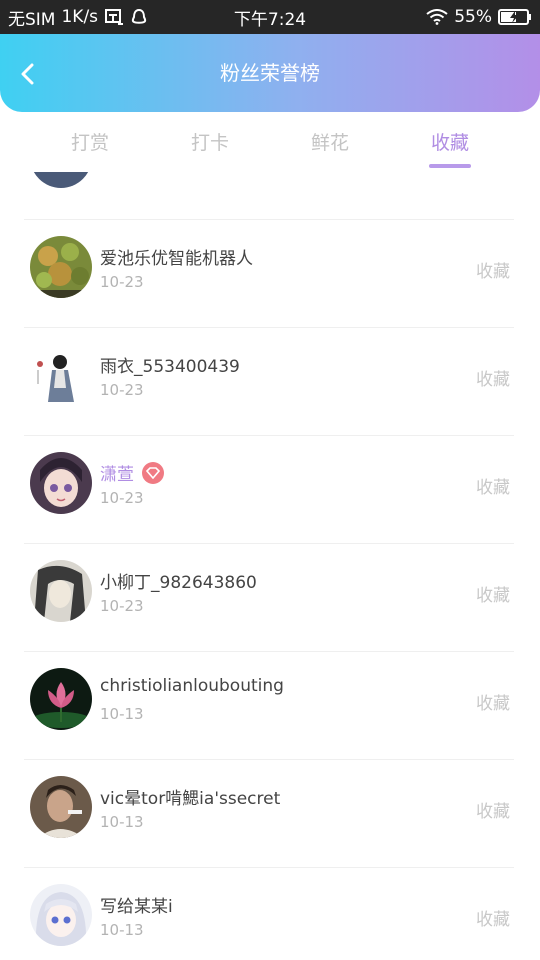  Describe the element at coordinates (61, 699) in the screenshot. I see `lotus-flower-avatar` at that location.